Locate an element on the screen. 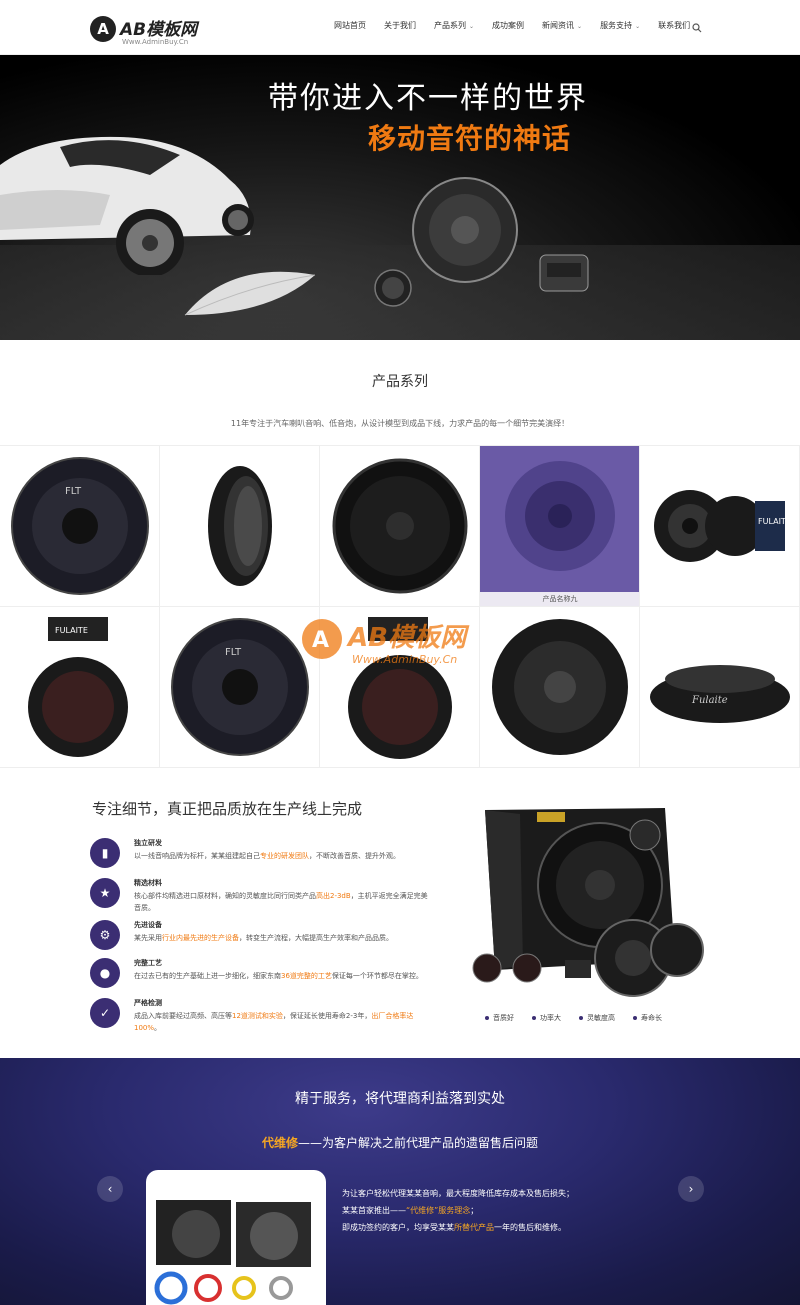  product-card-hover: 产品名称九 is located at coordinates (560, 526).